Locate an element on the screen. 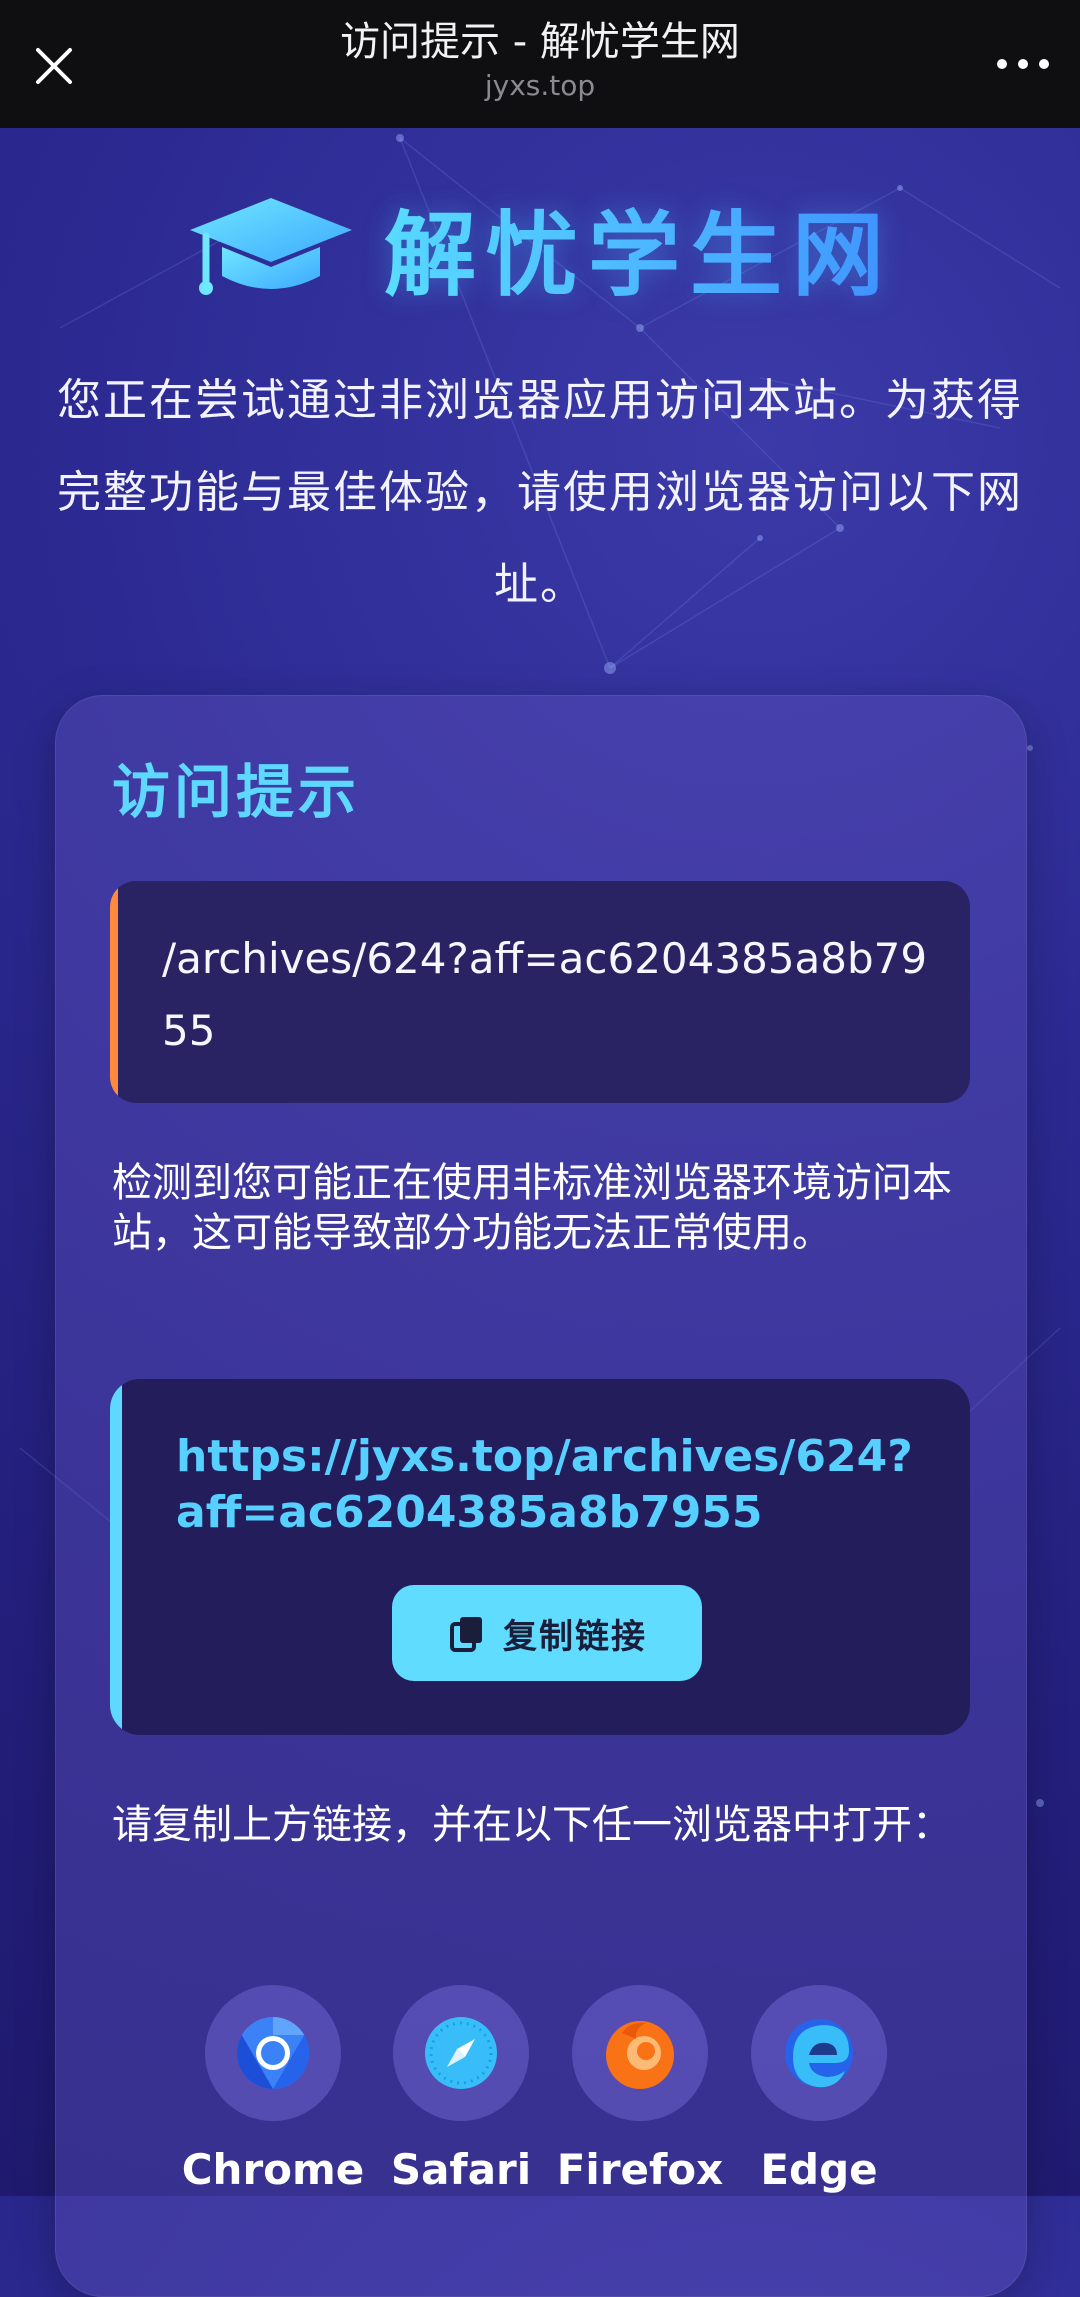 Image resolution: width=1080 pixels, height=2297 pixels. detect-warning-text: 检测到您可能正在使用非标准浏览器环境访问本站，这可能导致部分功能无法正常使用。 is located at coordinates (532, 1208).